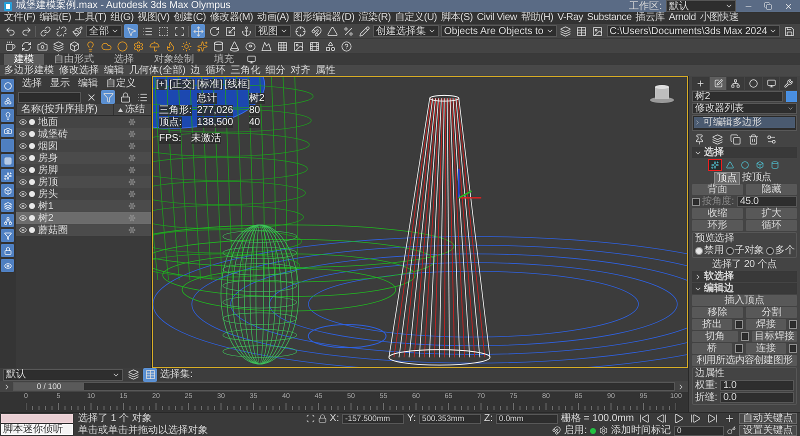 This screenshot has width=800, height=436. What do you see at coordinates (48, 158) in the screenshot?
I see `object-name: 房身` at bounding box center [48, 158].